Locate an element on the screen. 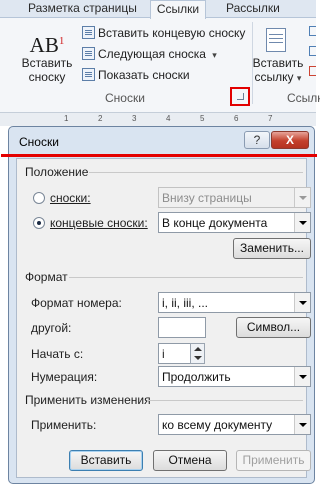 The width and height of the screenshot is (320, 492). tab-page-layout: Разметка страницы is located at coordinates (83, 9).